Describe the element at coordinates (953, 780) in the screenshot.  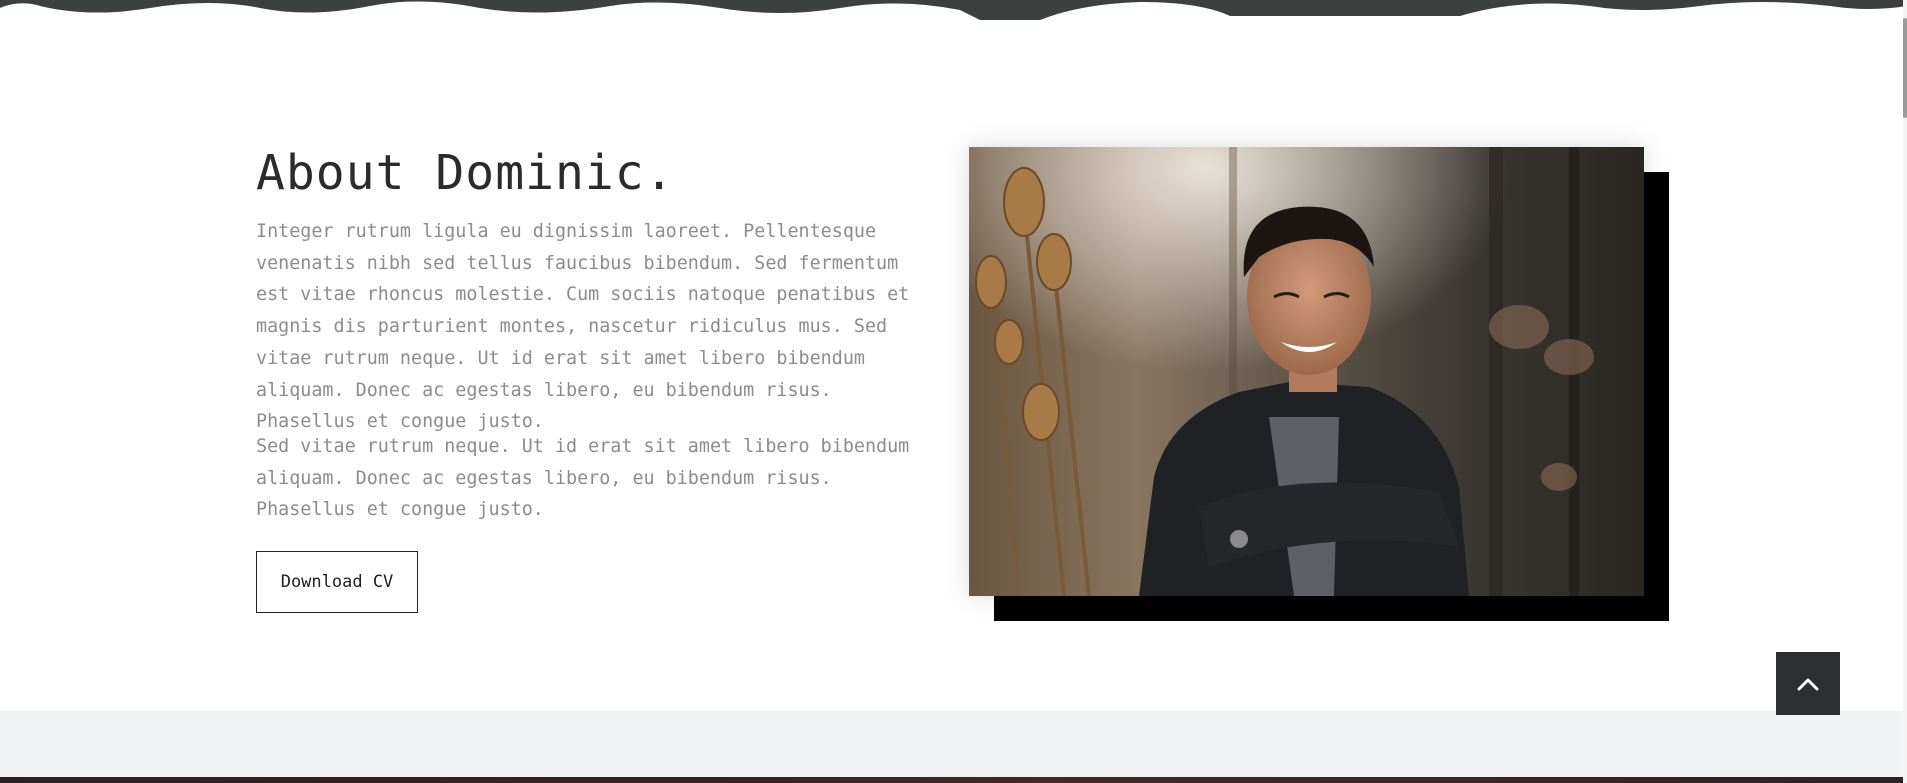
I see `footer-image-edge` at that location.